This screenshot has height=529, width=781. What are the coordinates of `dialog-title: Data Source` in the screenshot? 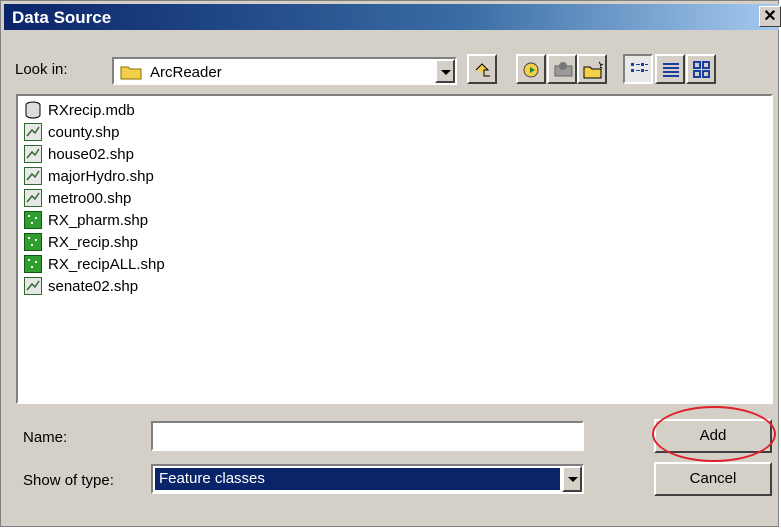 It's located at (62, 17).